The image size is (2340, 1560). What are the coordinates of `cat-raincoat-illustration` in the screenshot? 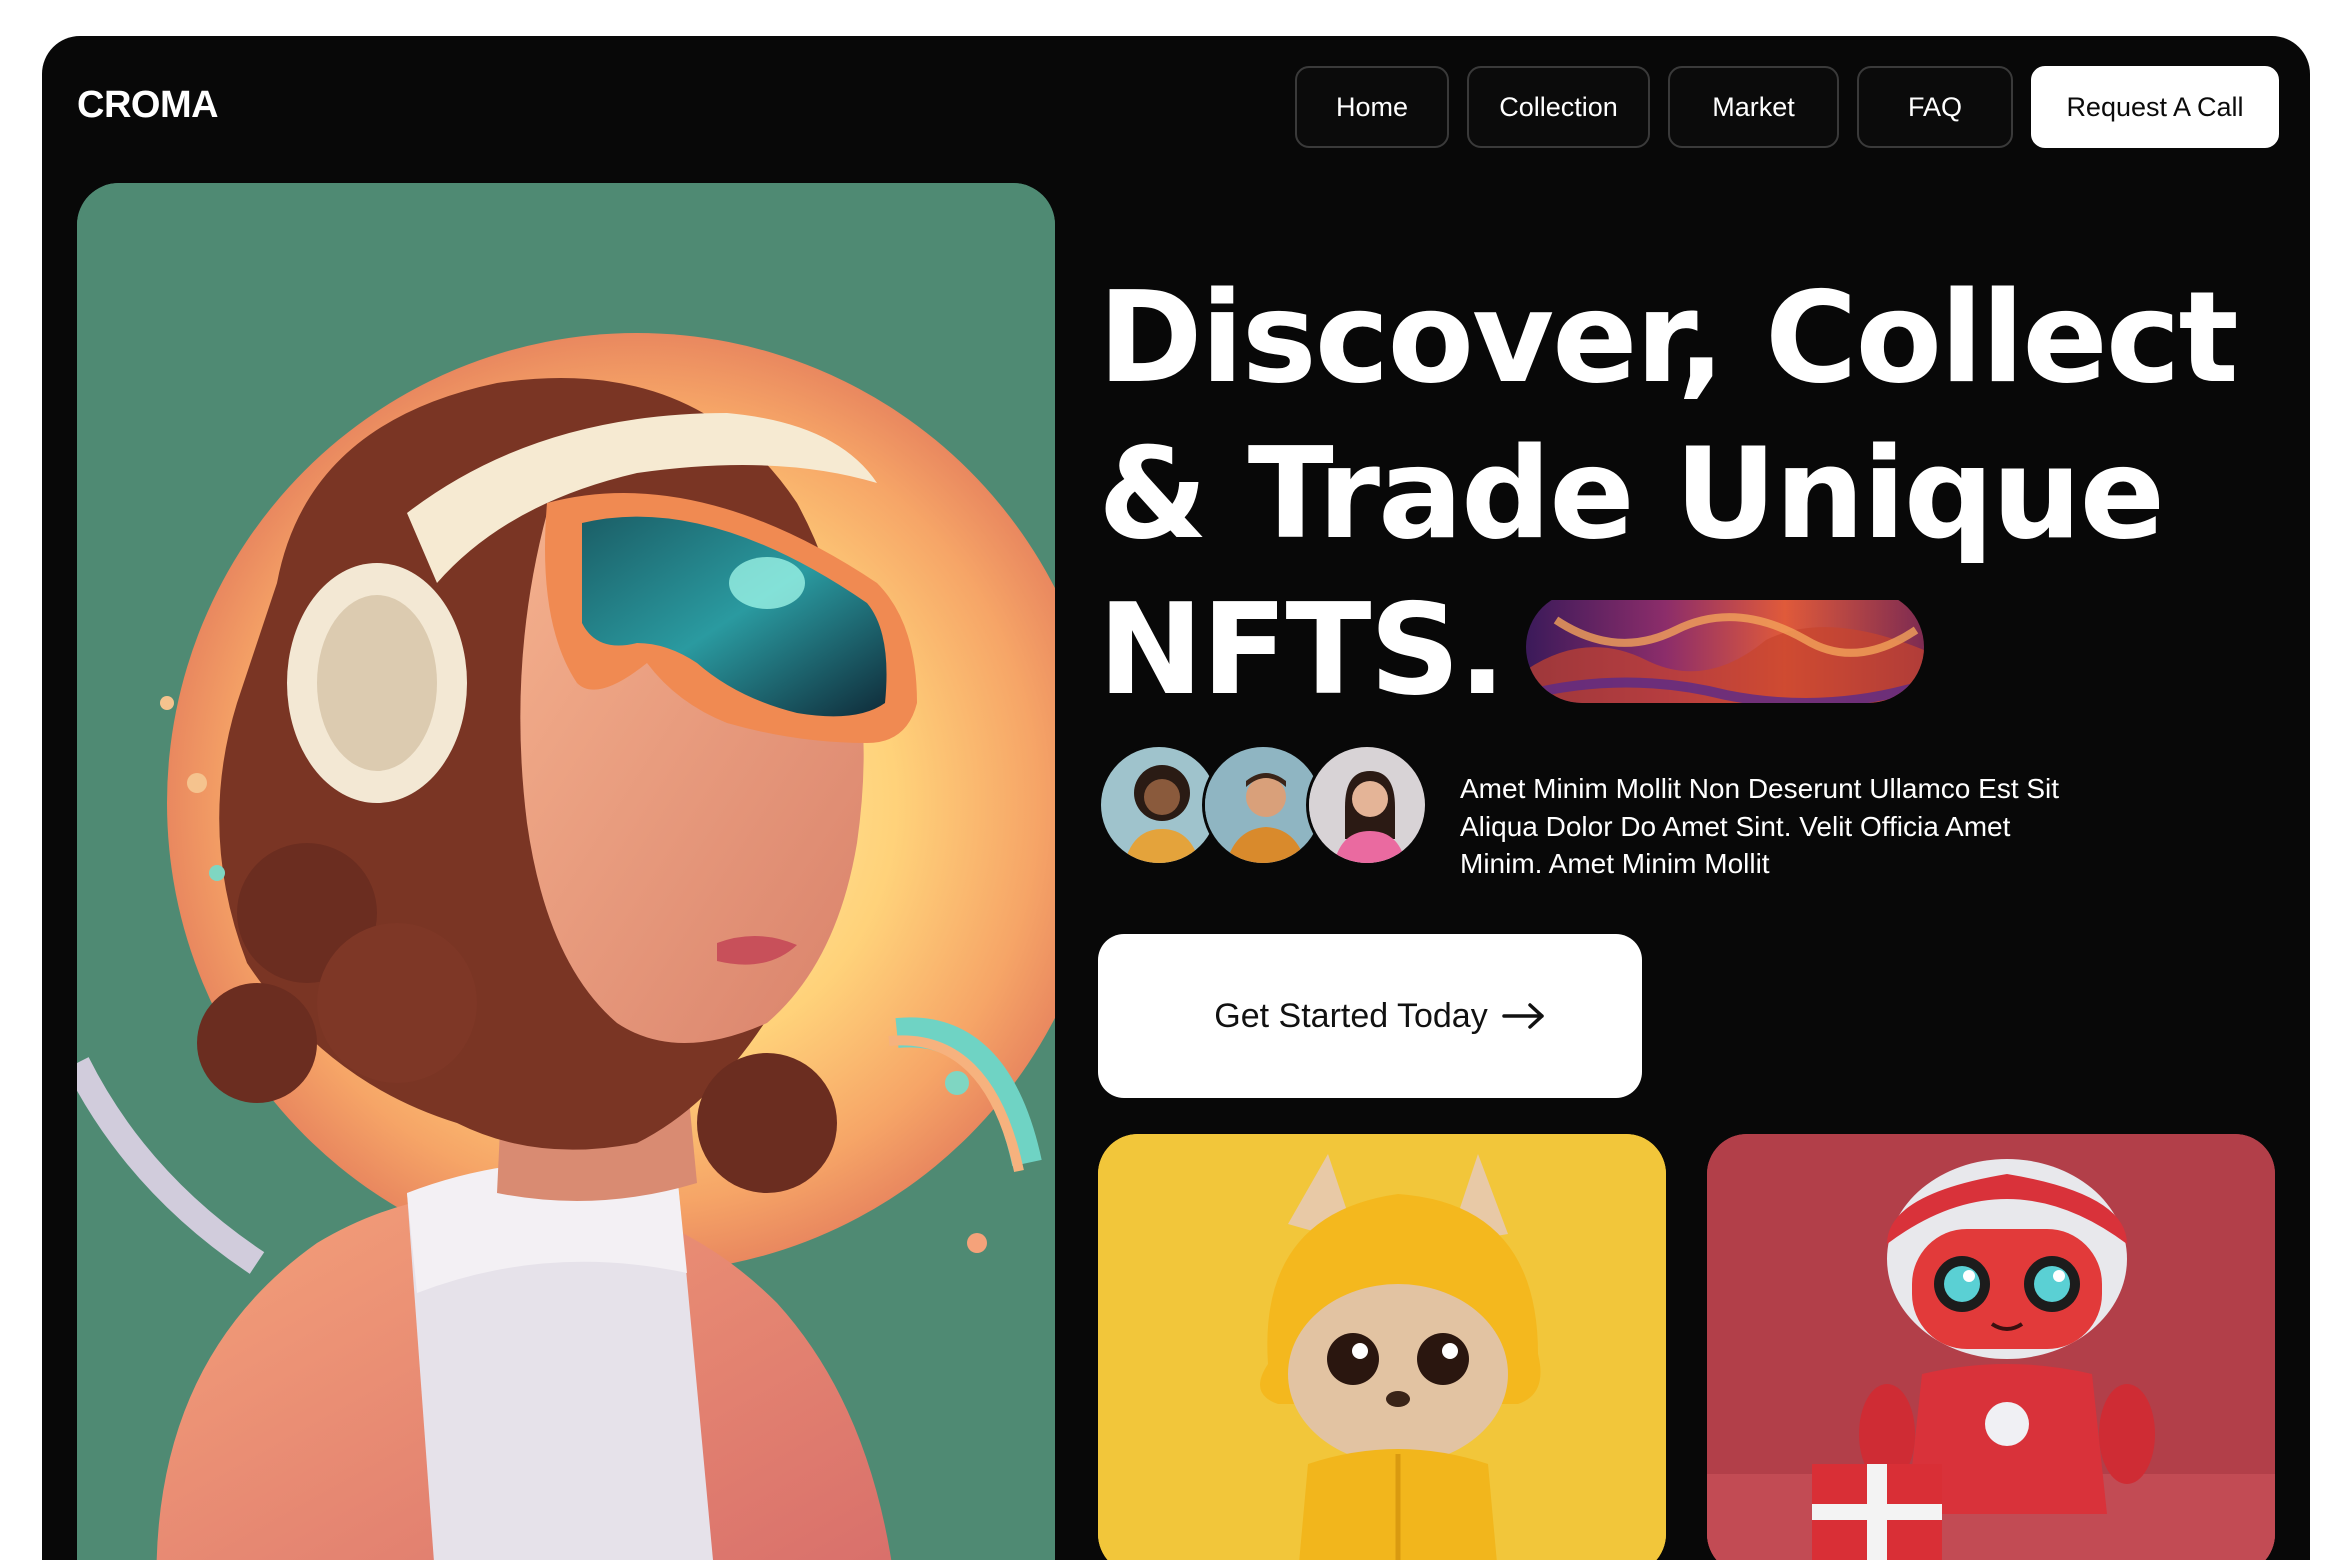 It's located at (1382, 1347).